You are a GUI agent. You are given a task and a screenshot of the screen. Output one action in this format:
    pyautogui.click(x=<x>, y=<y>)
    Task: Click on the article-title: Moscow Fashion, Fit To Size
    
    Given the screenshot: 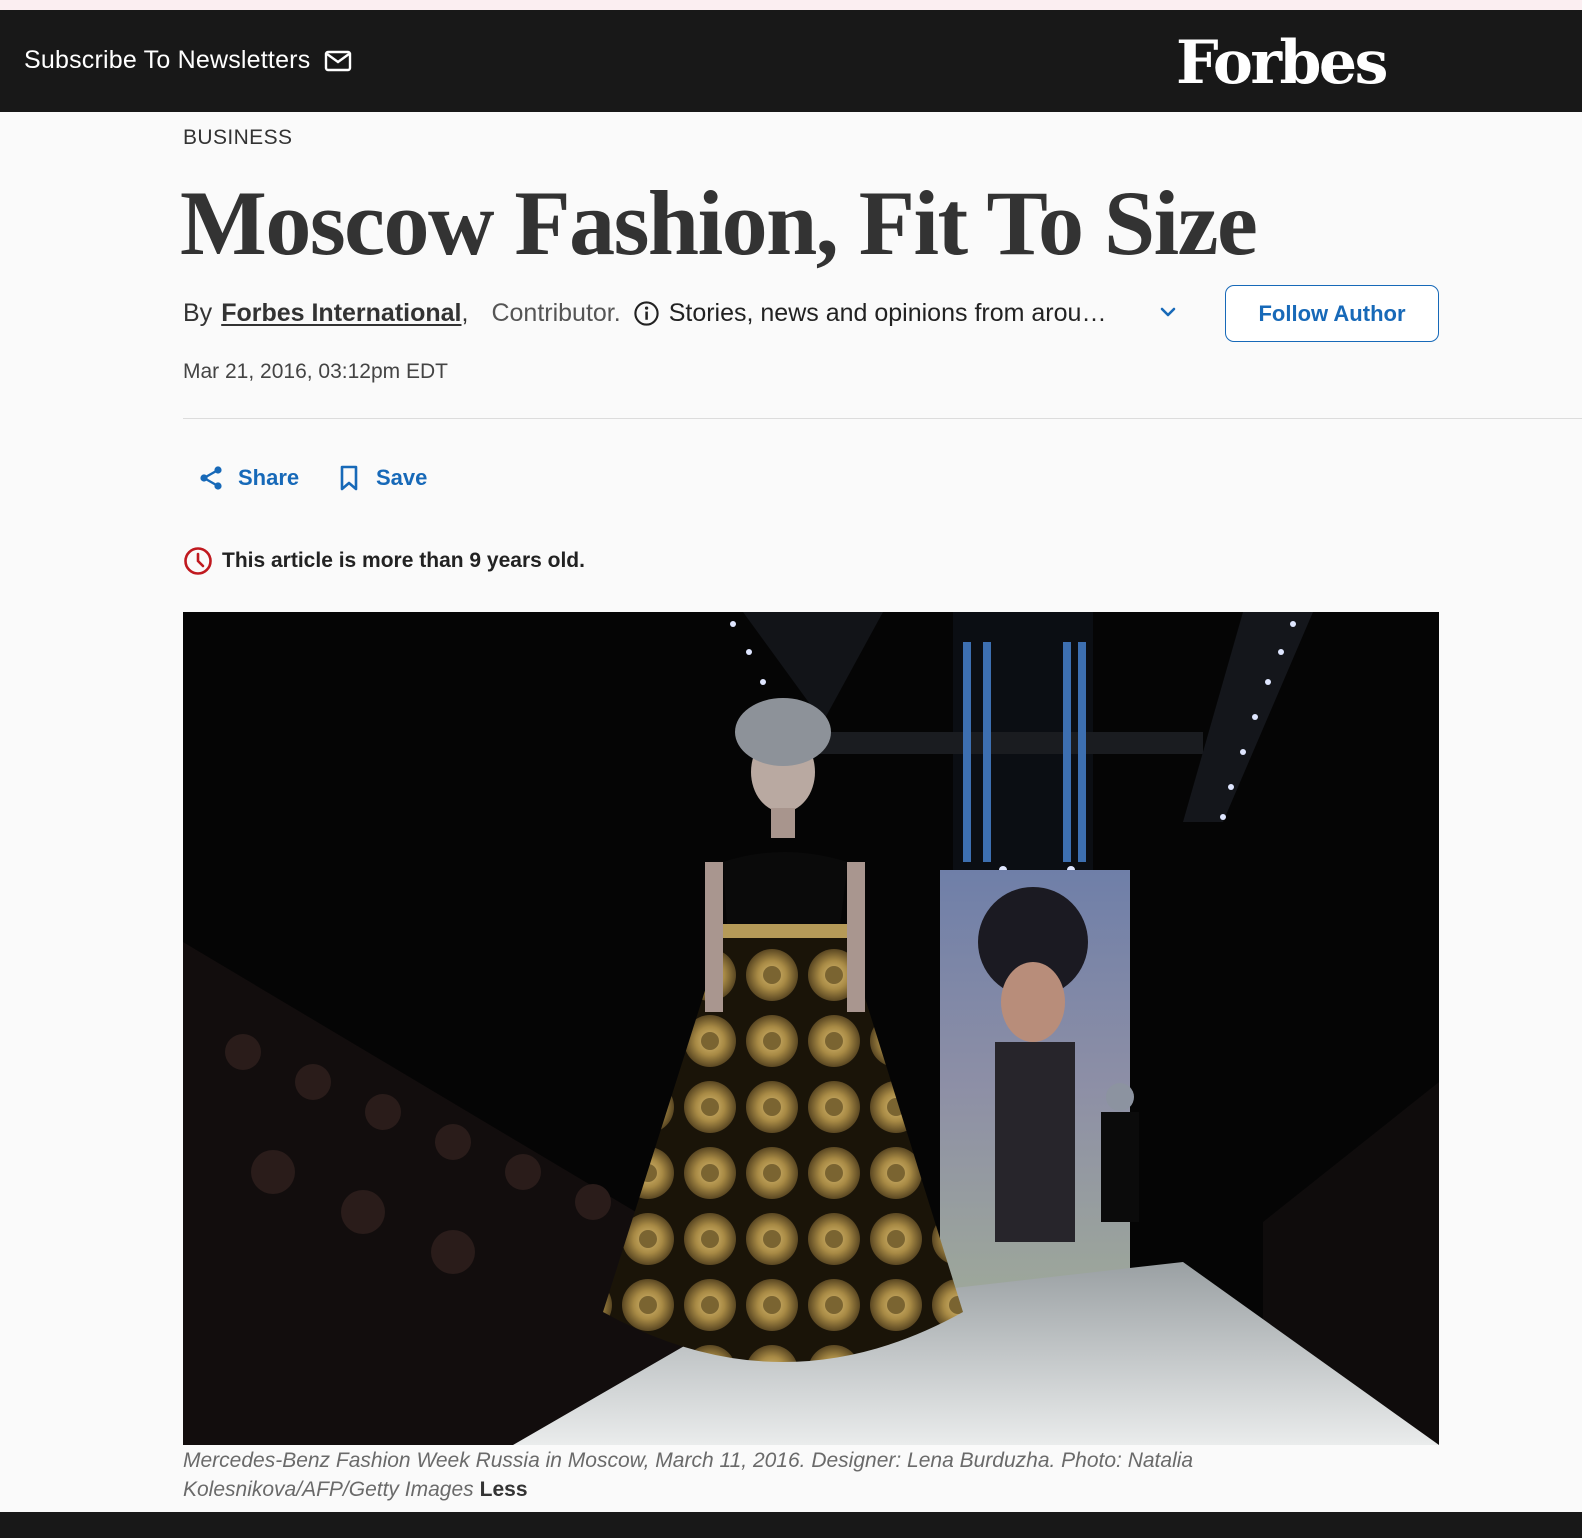 What is the action you would take?
    pyautogui.click(x=719, y=223)
    